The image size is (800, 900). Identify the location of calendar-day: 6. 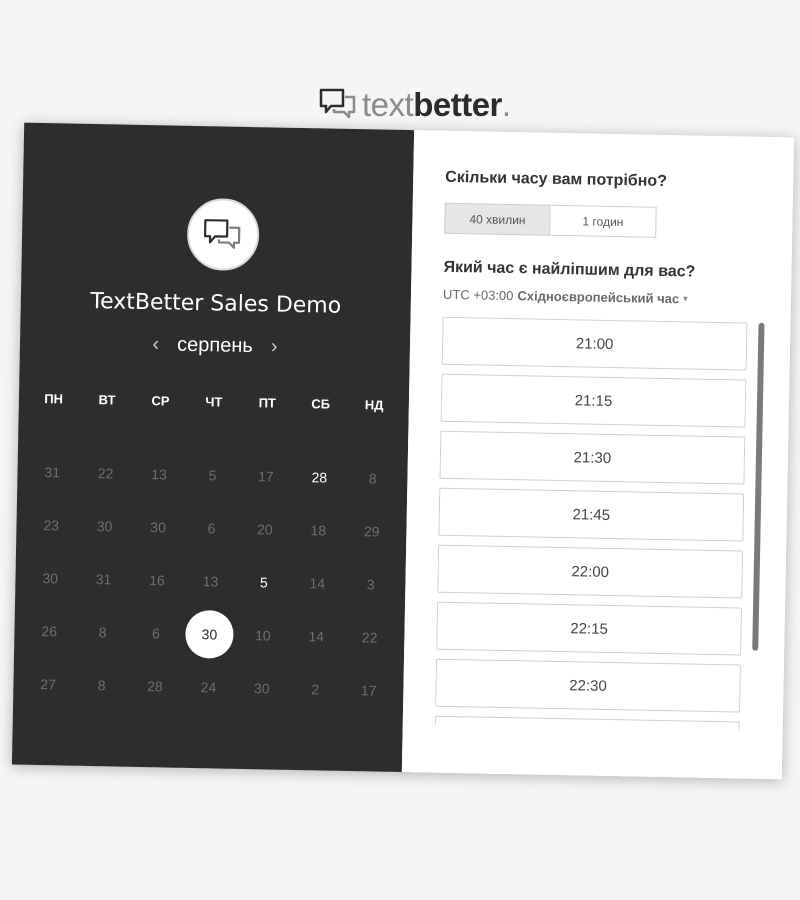
(156, 633).